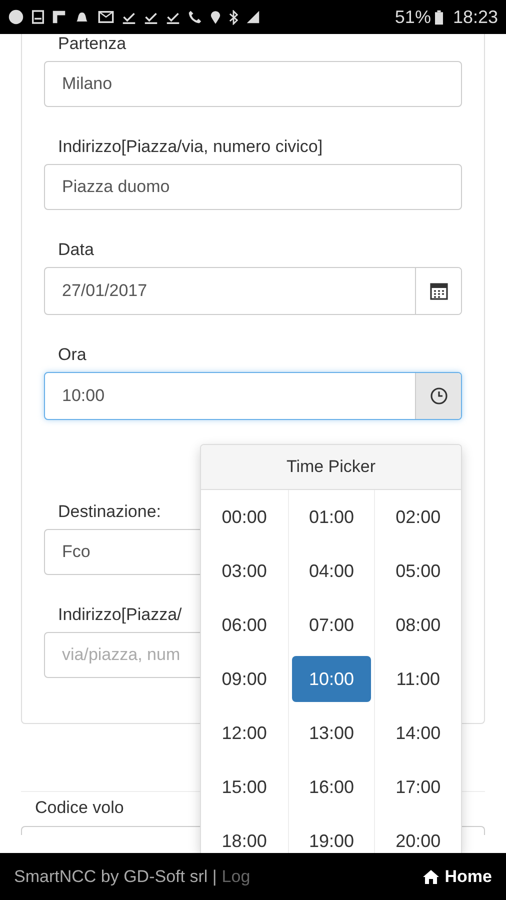  What do you see at coordinates (72, 355) in the screenshot?
I see `field-label: Ora` at bounding box center [72, 355].